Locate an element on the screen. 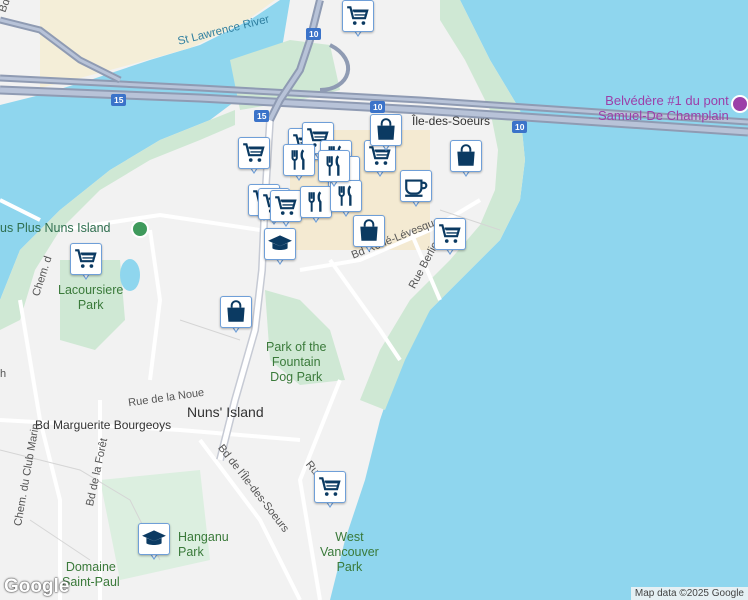  map-attribution: Map data ©2025 Google is located at coordinates (689, 593).